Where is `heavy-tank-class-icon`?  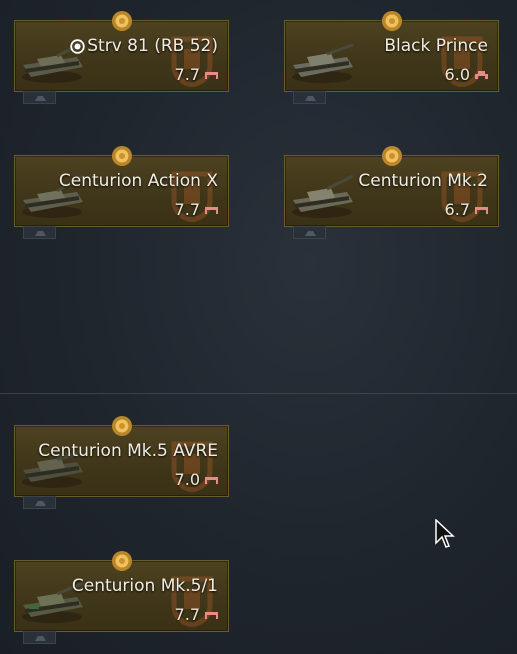 heavy-tank-class-icon is located at coordinates (481, 74).